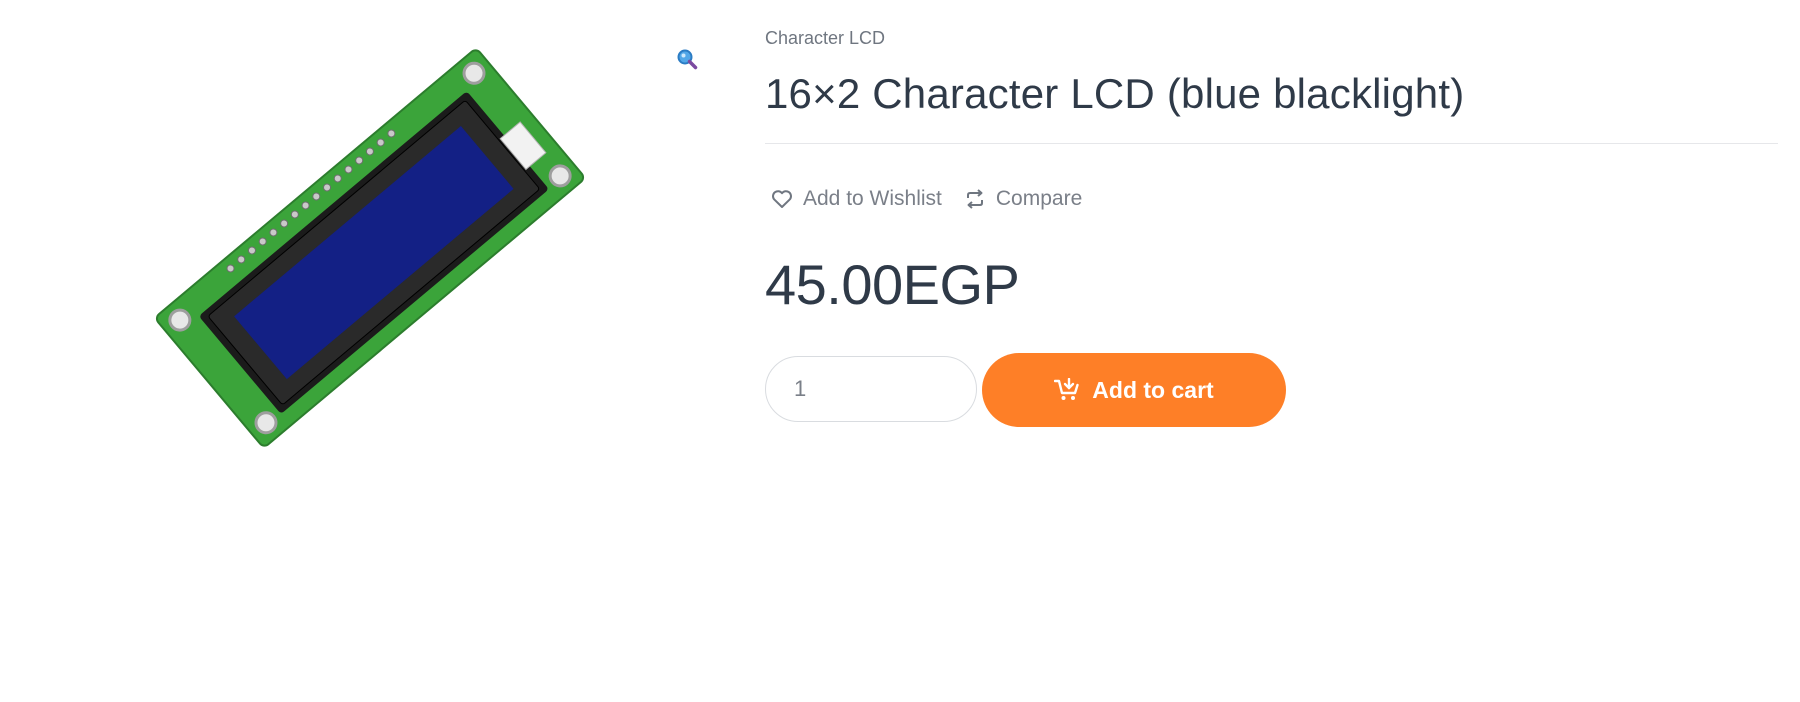 This screenshot has width=1800, height=702. I want to click on add-to-wishlist-link: Add to Wishlist, so click(856, 199).